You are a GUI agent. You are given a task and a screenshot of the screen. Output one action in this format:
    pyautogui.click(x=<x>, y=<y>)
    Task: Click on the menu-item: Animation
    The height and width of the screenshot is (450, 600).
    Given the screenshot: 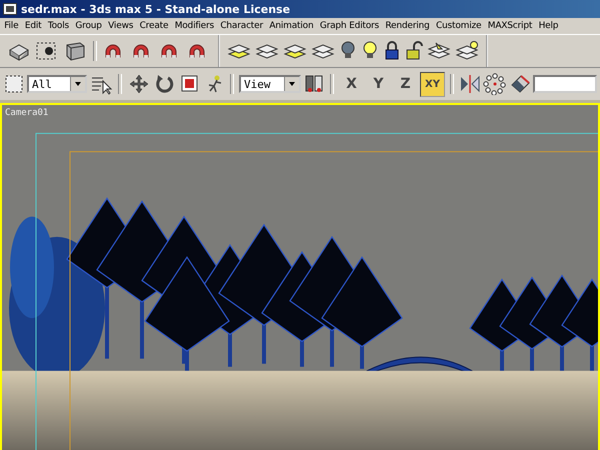 What is the action you would take?
    pyautogui.click(x=291, y=26)
    